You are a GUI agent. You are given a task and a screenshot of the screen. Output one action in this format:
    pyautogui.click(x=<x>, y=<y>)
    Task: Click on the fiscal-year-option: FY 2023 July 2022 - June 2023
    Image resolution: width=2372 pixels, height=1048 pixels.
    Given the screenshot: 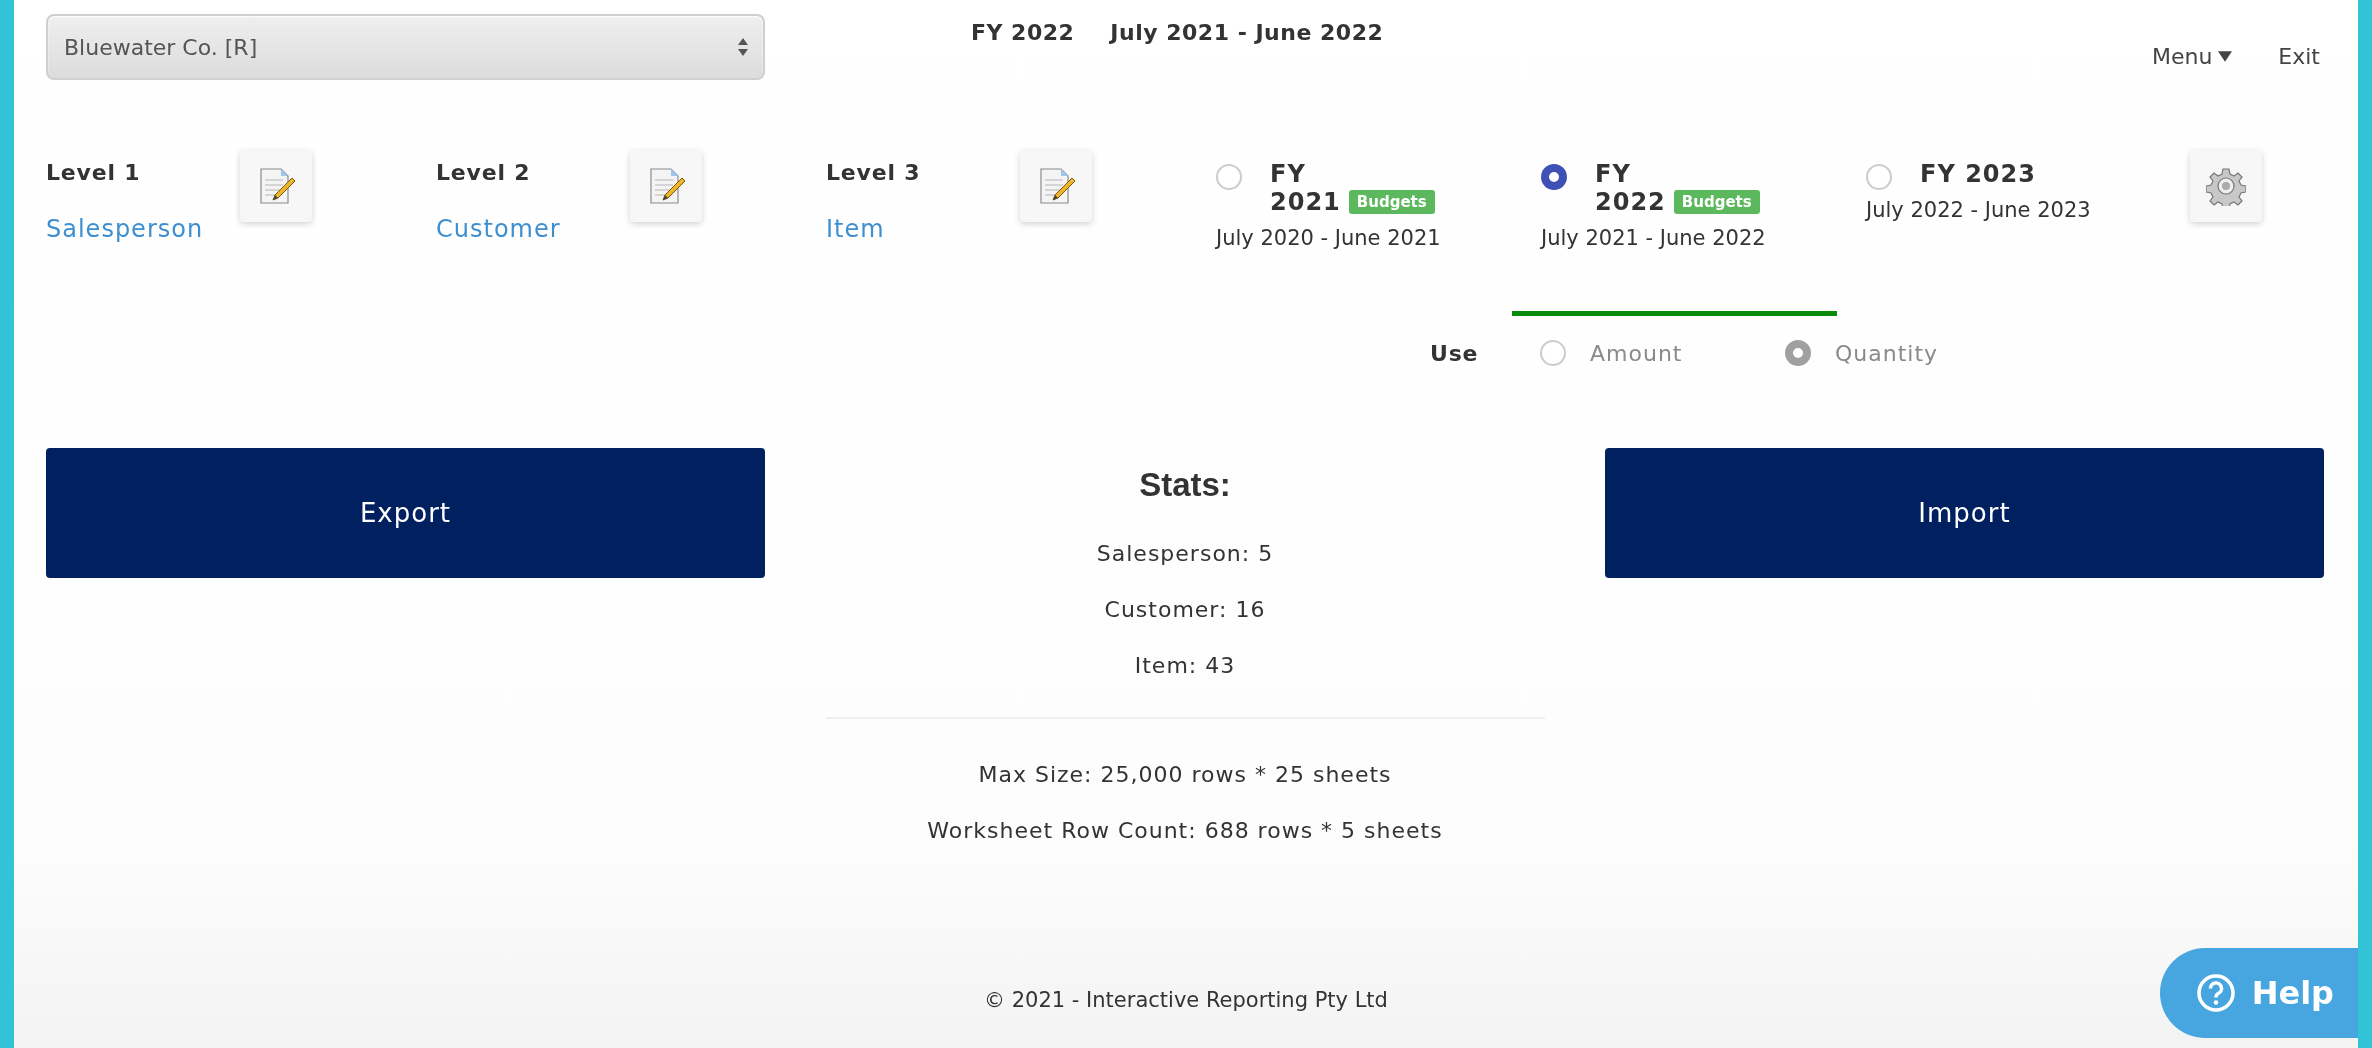 What is the action you would take?
    pyautogui.click(x=1999, y=233)
    